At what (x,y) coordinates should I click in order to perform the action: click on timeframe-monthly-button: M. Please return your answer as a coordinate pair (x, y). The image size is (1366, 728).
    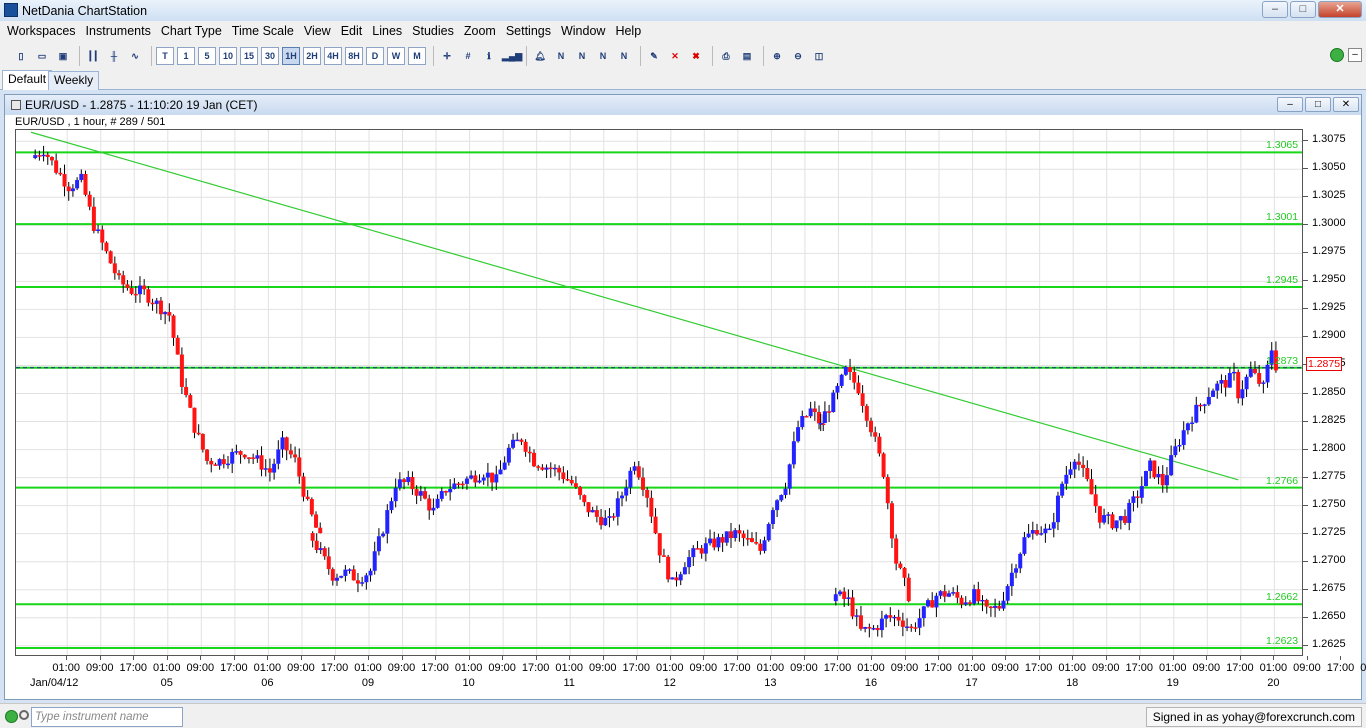
    Looking at the image, I should click on (417, 56).